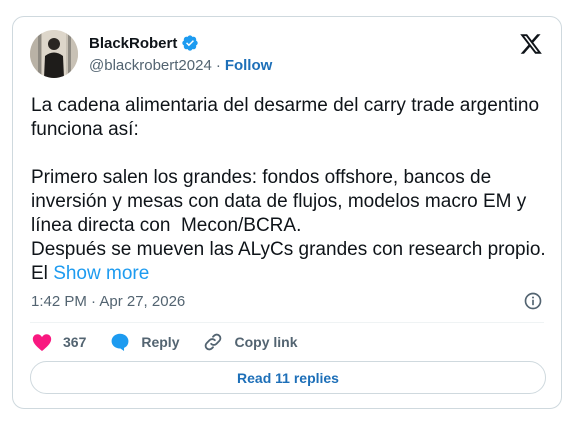 This screenshot has width=574, height=426. Describe the element at coordinates (213, 342) in the screenshot. I see `link-icon` at that location.